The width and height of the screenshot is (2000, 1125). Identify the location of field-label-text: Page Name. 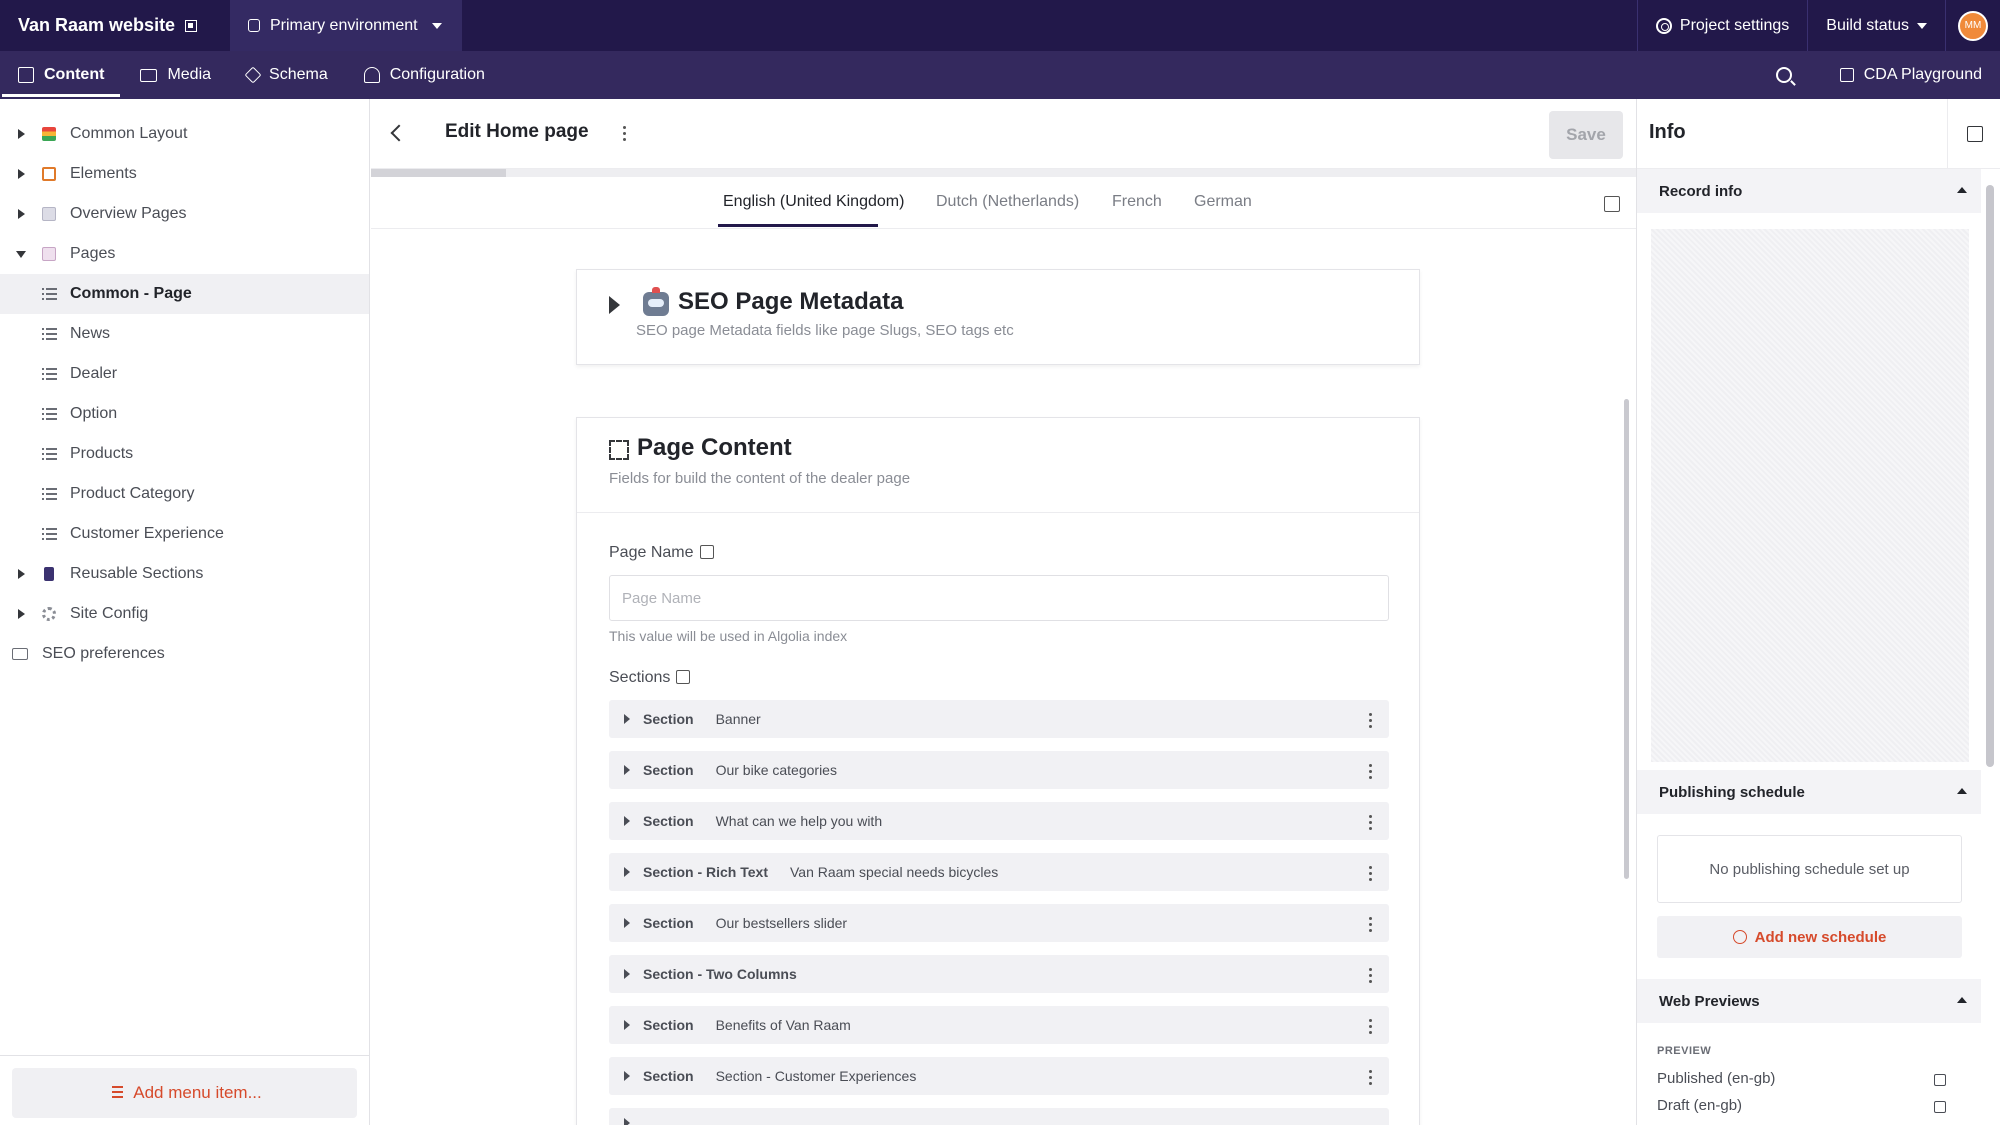
(651, 552).